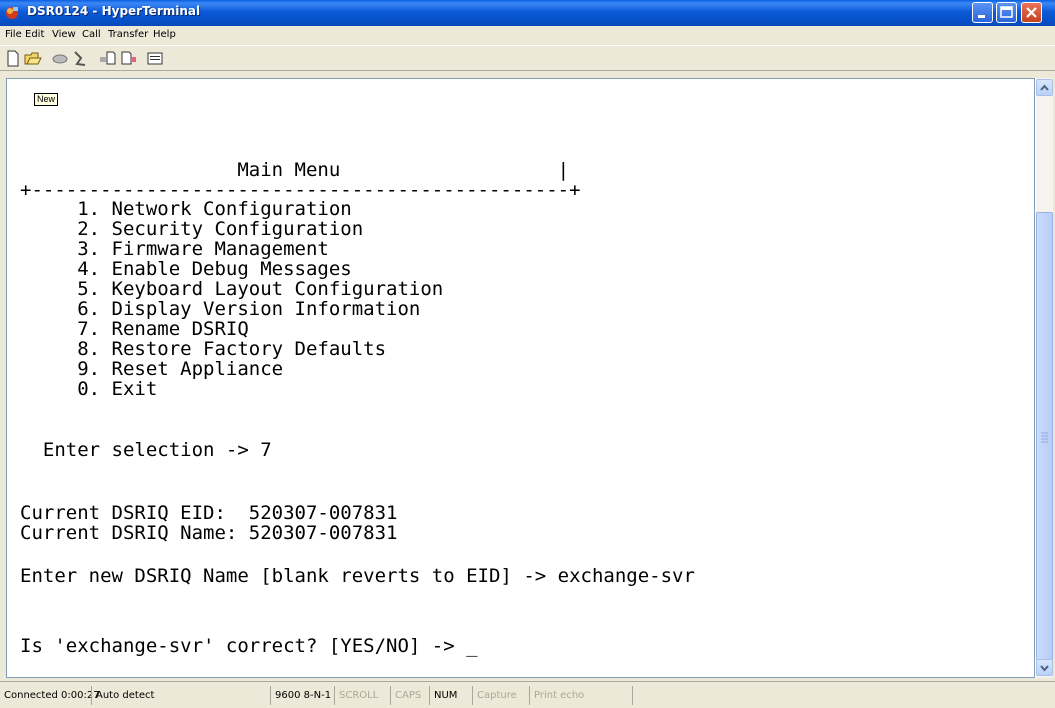 The height and width of the screenshot is (708, 1055). I want to click on status-capture: Capture, so click(499, 695).